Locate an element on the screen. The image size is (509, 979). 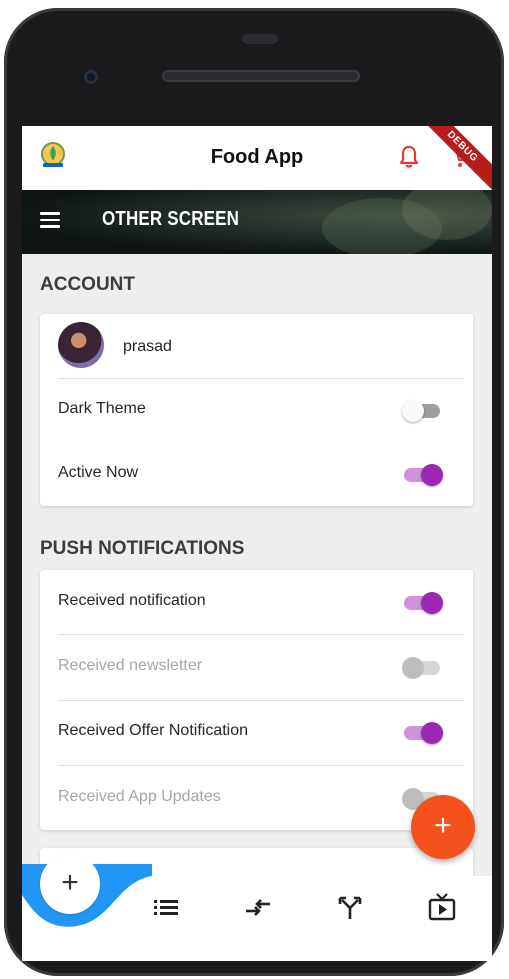
account-section-title: ACCOUNT is located at coordinates (87, 284).